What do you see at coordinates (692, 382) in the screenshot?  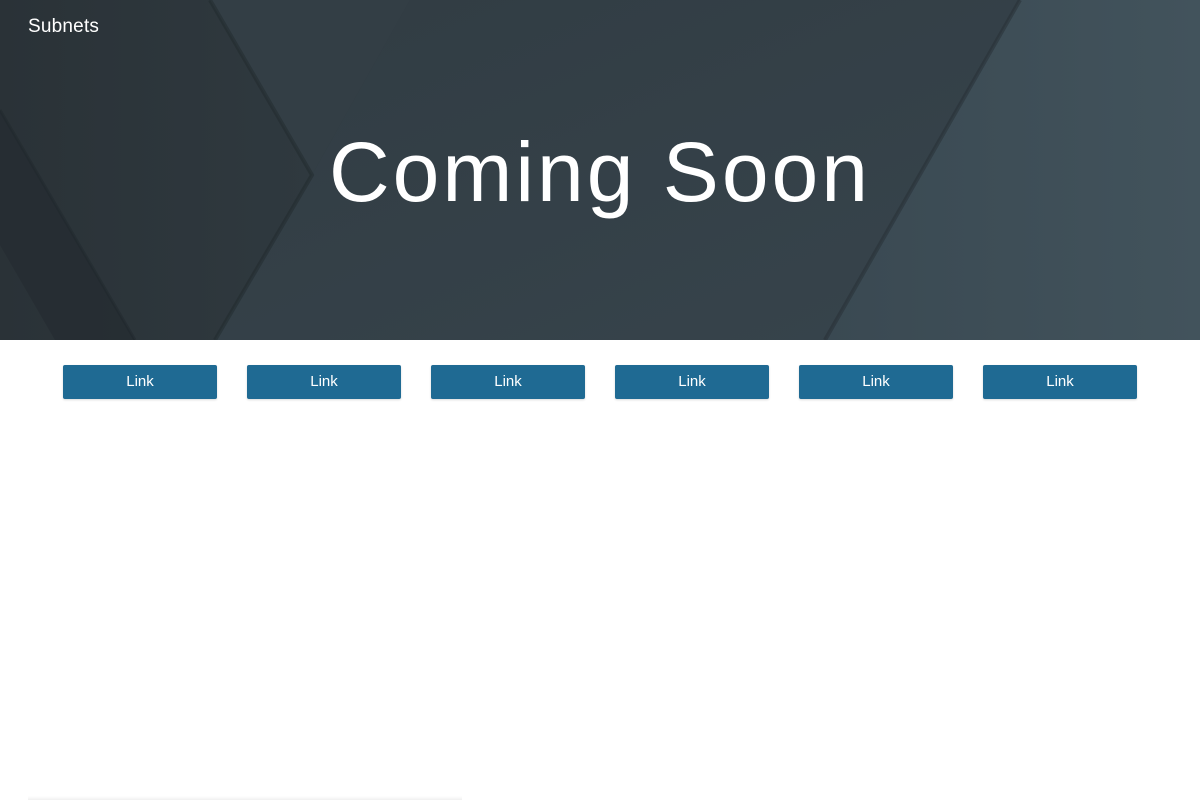 I see `link-button-4: Link` at bounding box center [692, 382].